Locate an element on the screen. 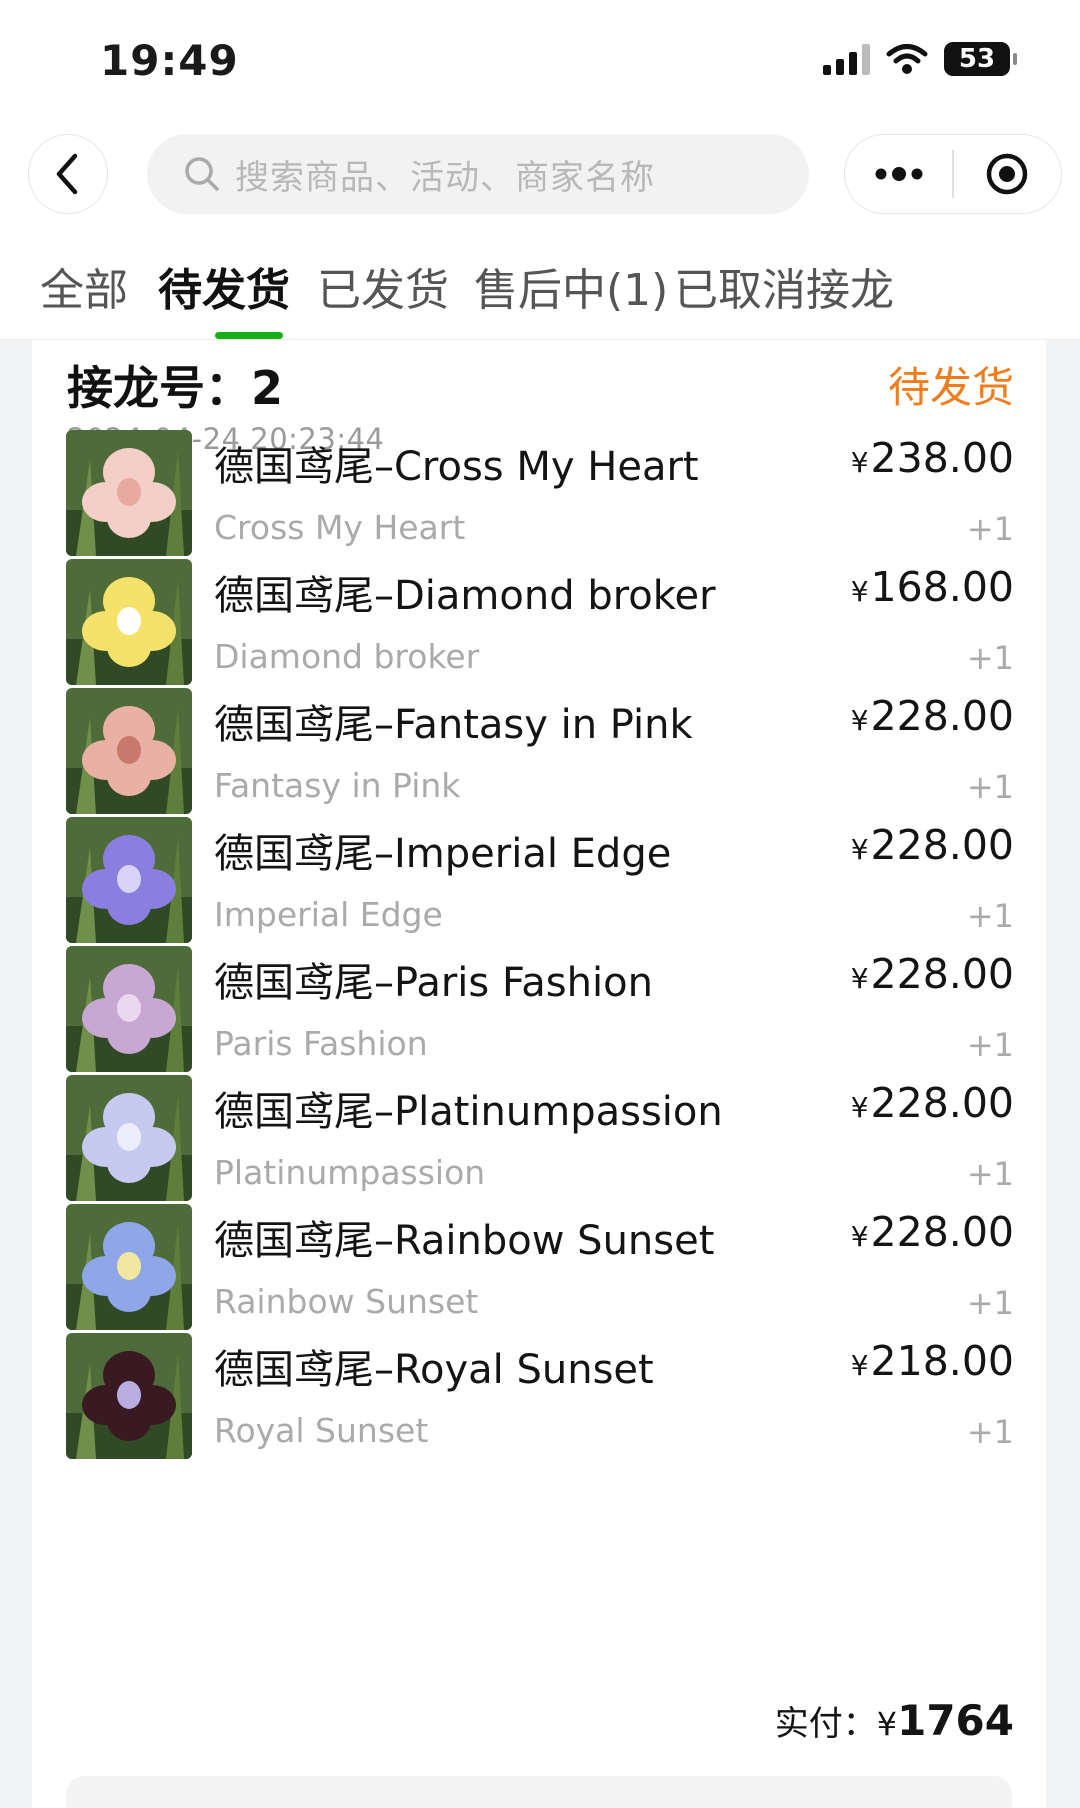 This screenshot has height=1808, width=1080. order-tabs: 全部 待发货 已发货 售后中(1) 已取消接龙 is located at coordinates (540, 285).